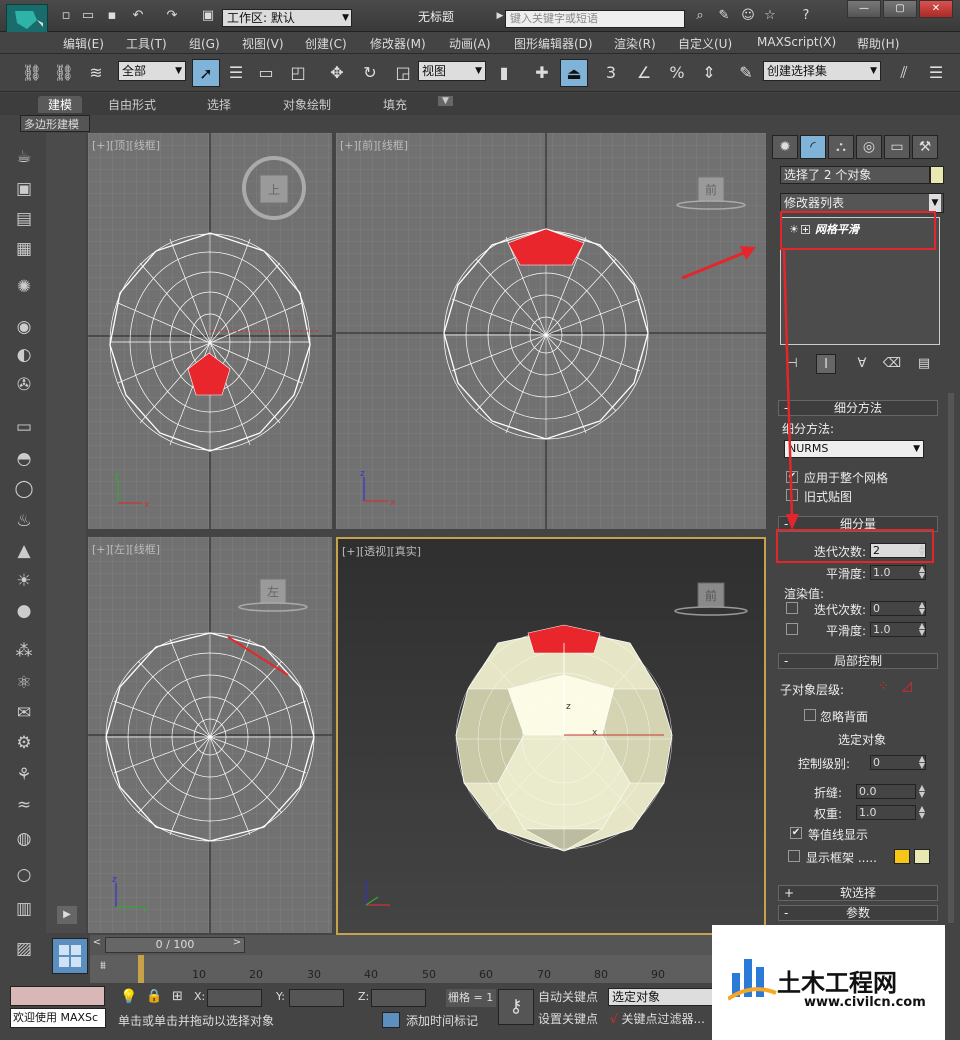  What do you see at coordinates (24, 839) in the screenshot?
I see `texture-ball-icon: ◍` at bounding box center [24, 839].